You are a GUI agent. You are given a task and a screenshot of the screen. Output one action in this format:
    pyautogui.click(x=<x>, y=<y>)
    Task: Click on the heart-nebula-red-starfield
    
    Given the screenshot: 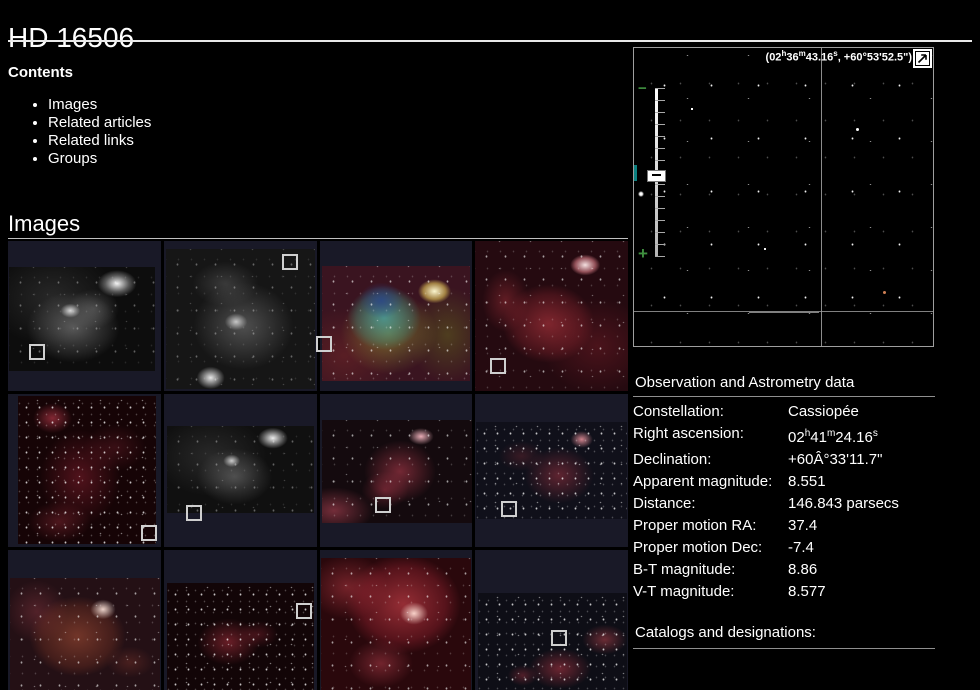 What is the action you would take?
    pyautogui.click(x=552, y=470)
    